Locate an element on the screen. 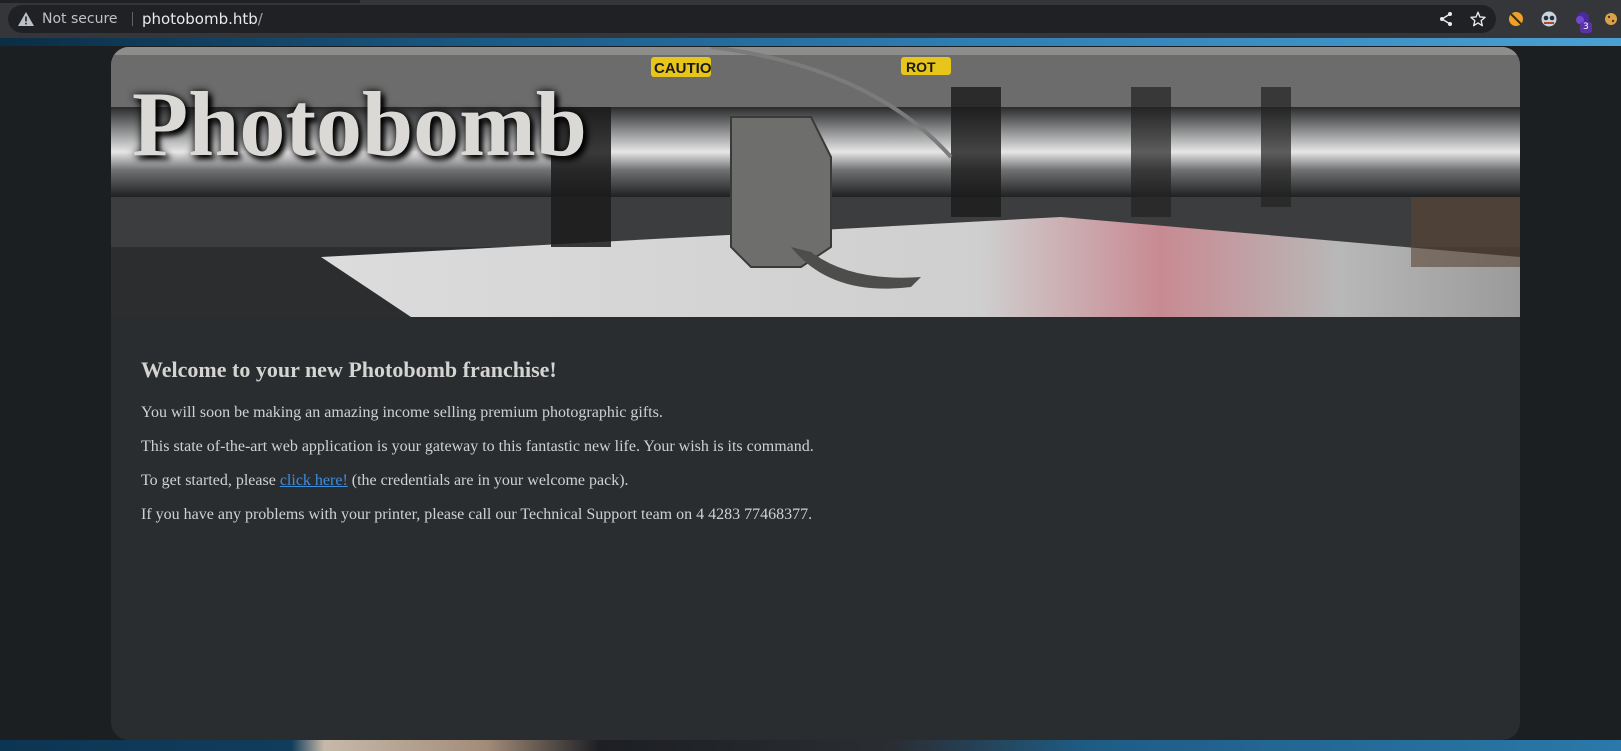 The height and width of the screenshot is (751, 1621). browser-toolbar: Not secure photobomb.htb/ 3 is located at coordinates (810, 19).